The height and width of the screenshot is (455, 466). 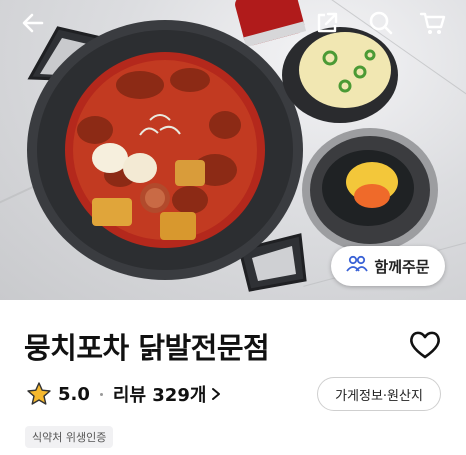 I want to click on top-bar, so click(x=233, y=23).